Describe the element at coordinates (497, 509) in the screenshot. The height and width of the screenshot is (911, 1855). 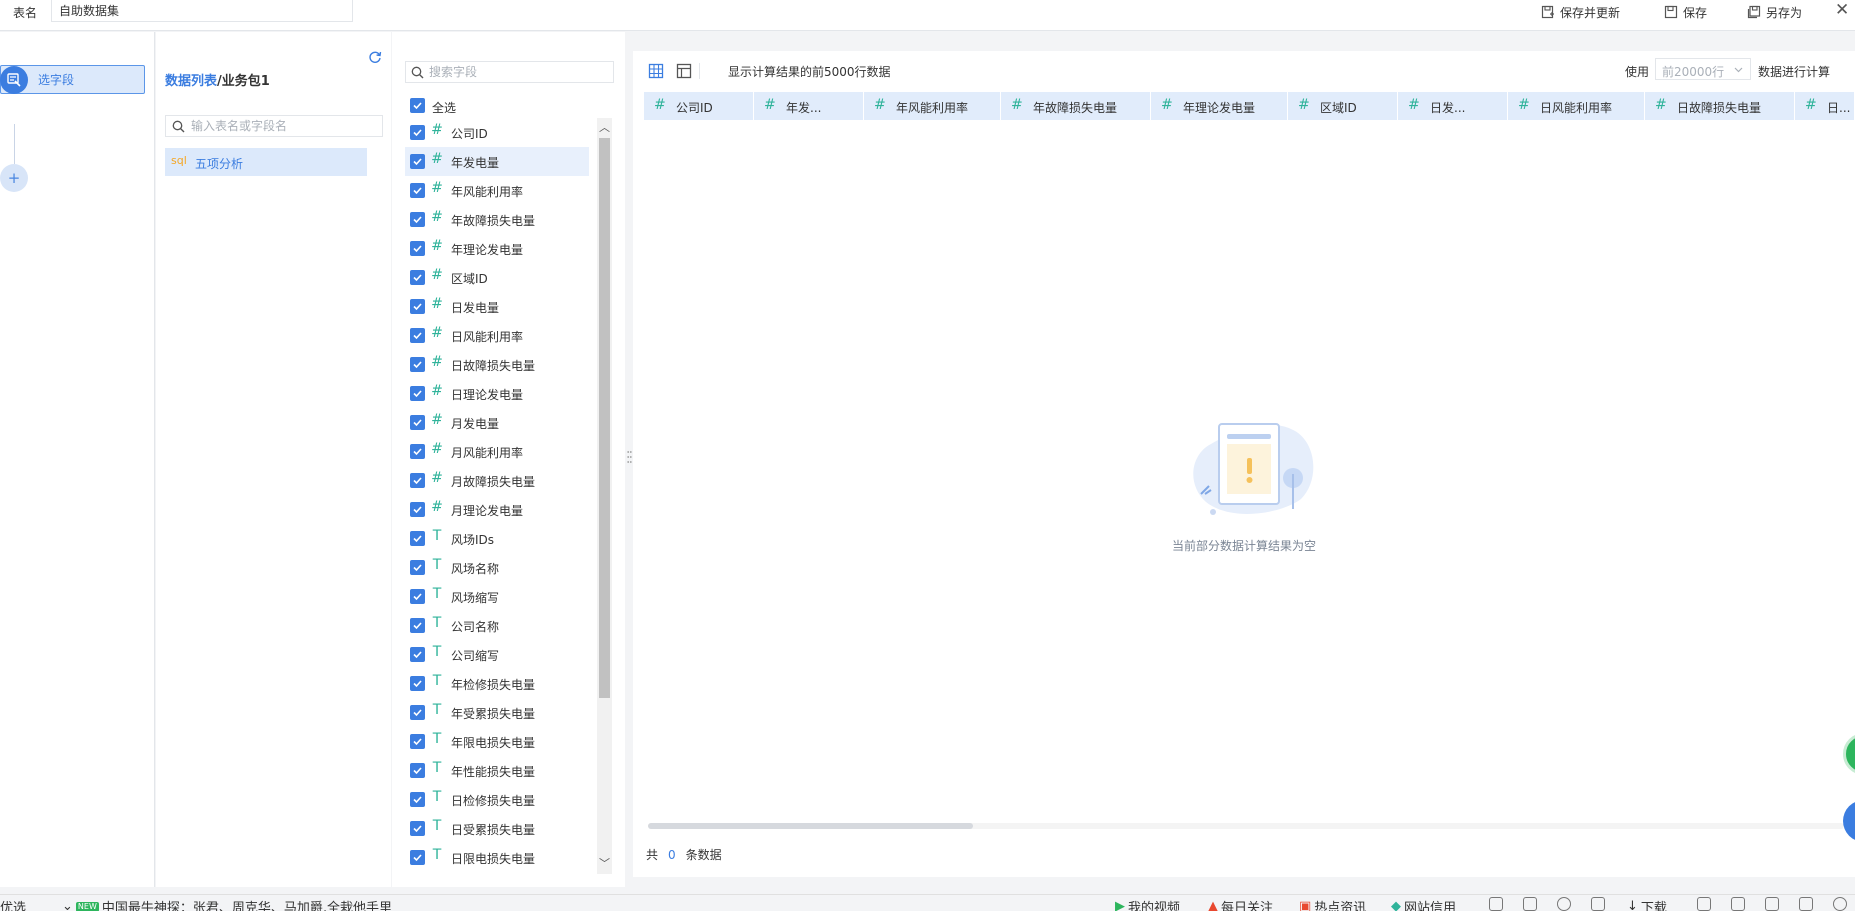
I see `field-row: # 月理论发电量` at that location.